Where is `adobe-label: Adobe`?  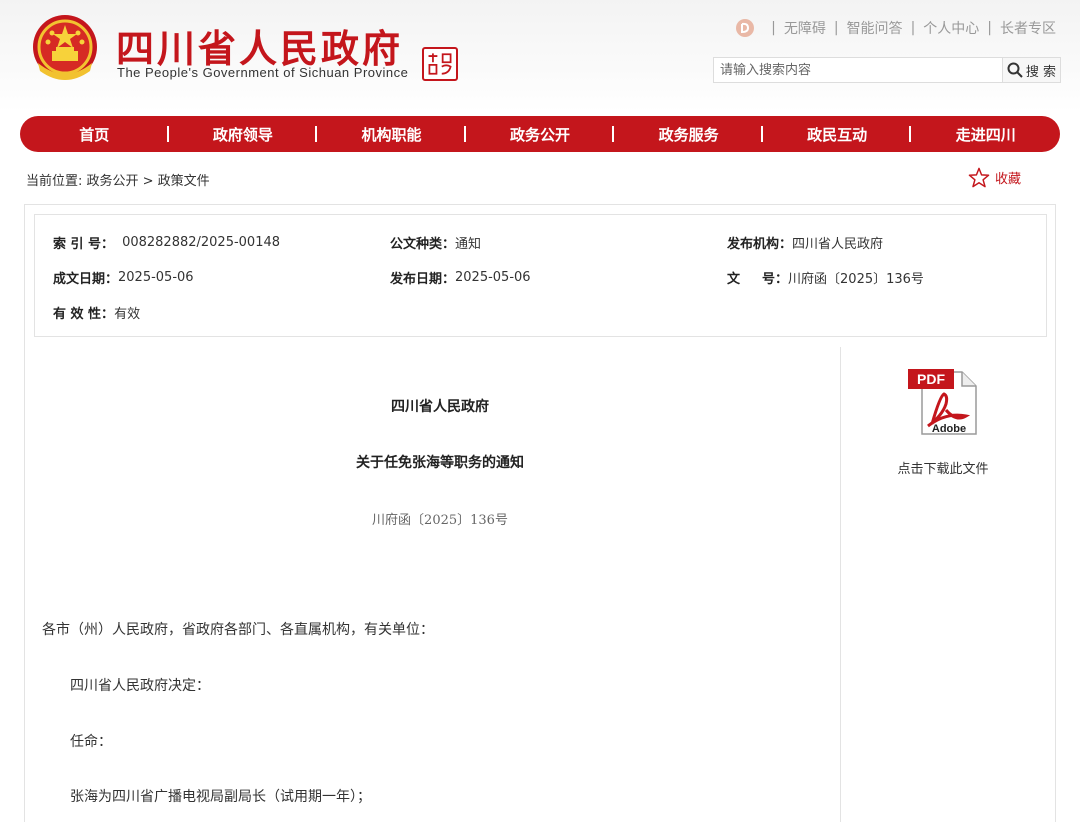 adobe-label: Adobe is located at coordinates (949, 429).